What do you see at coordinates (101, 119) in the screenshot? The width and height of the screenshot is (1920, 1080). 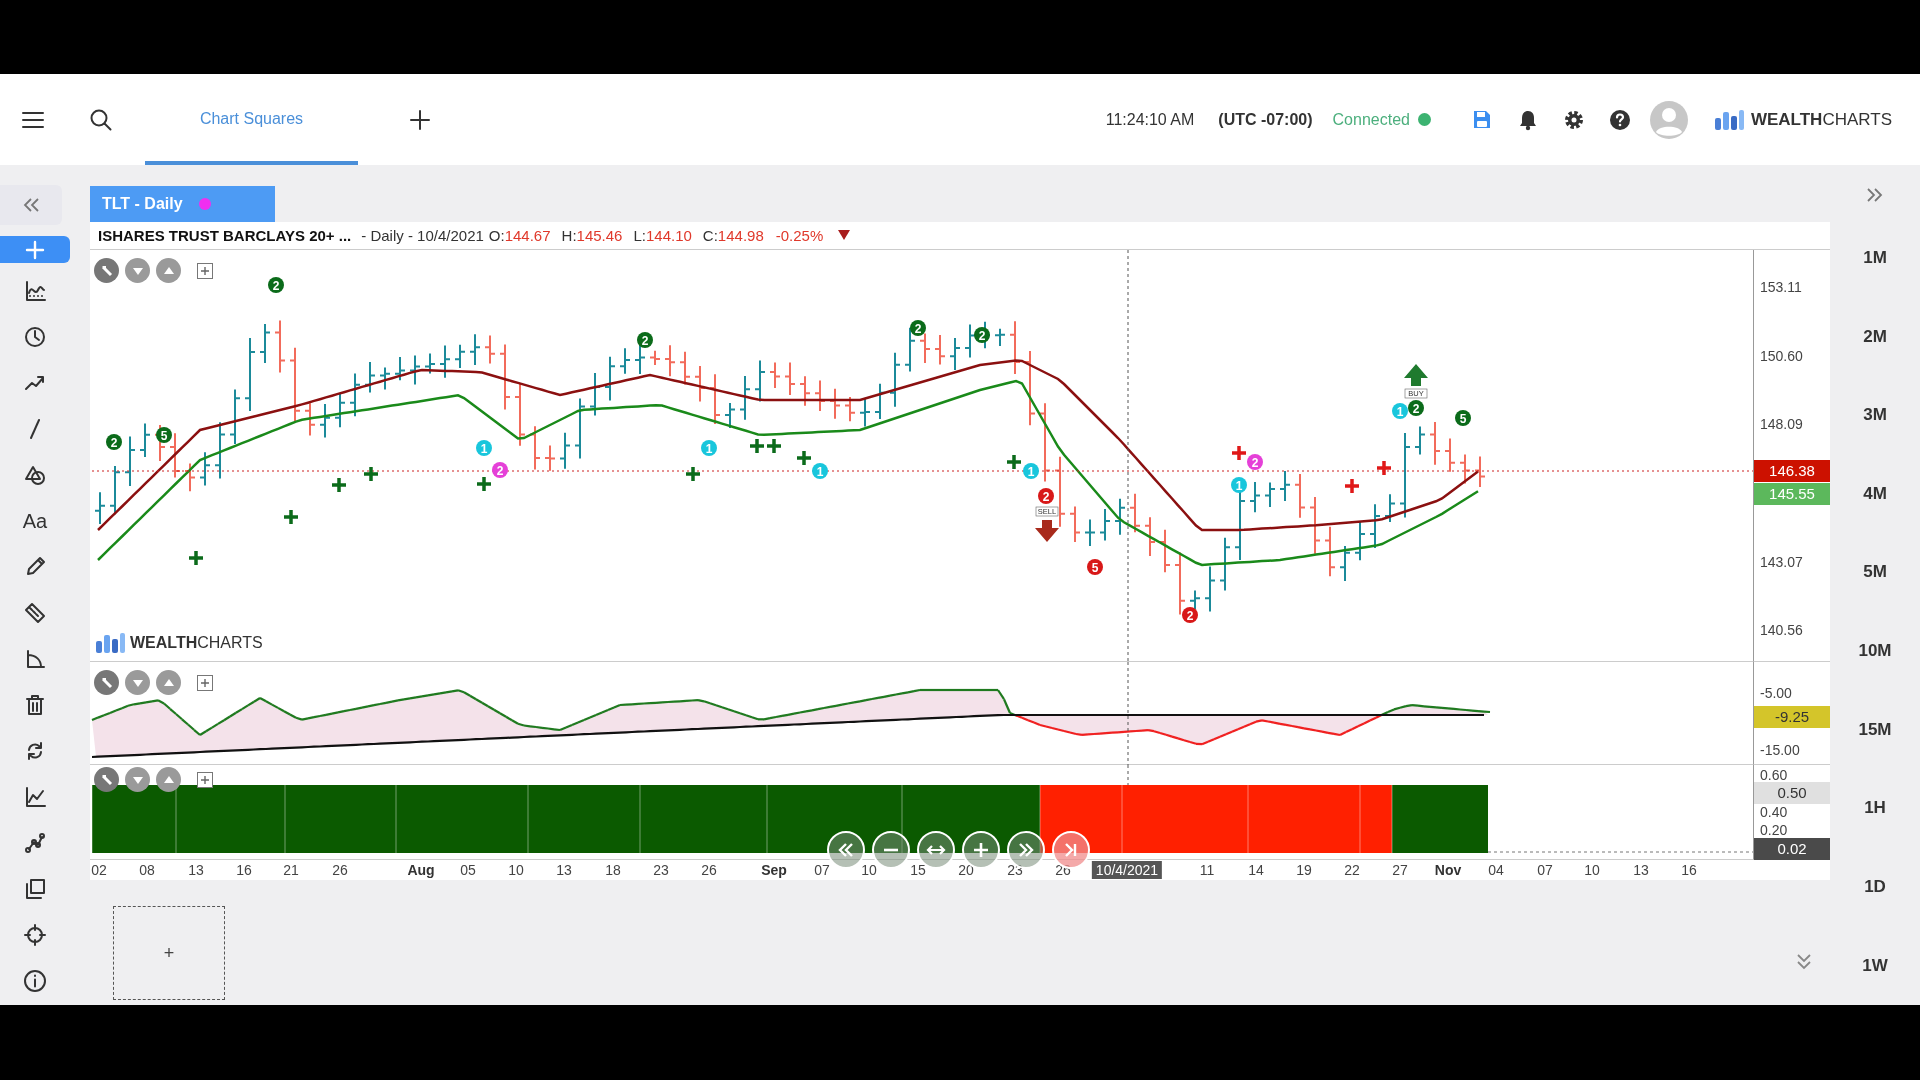 I see `search-icon` at bounding box center [101, 119].